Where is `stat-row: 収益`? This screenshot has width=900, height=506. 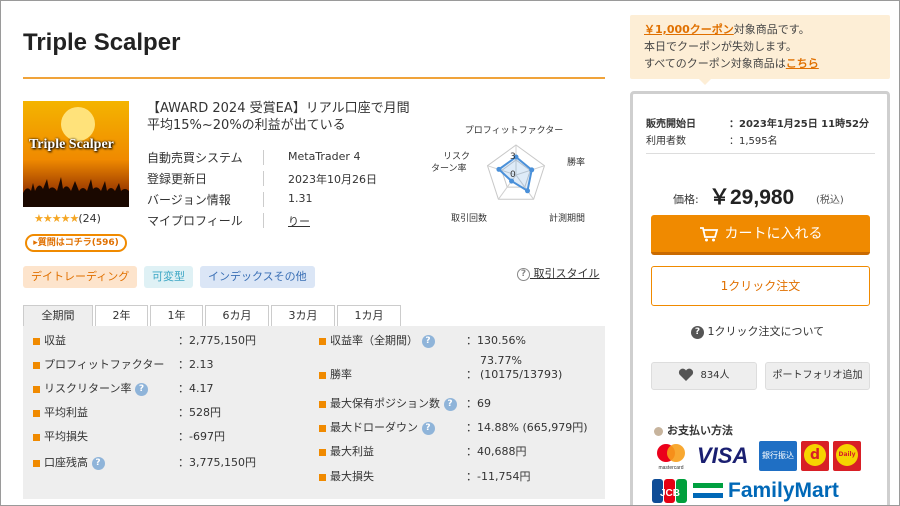
stat-row: 収益 is located at coordinates (49, 341).